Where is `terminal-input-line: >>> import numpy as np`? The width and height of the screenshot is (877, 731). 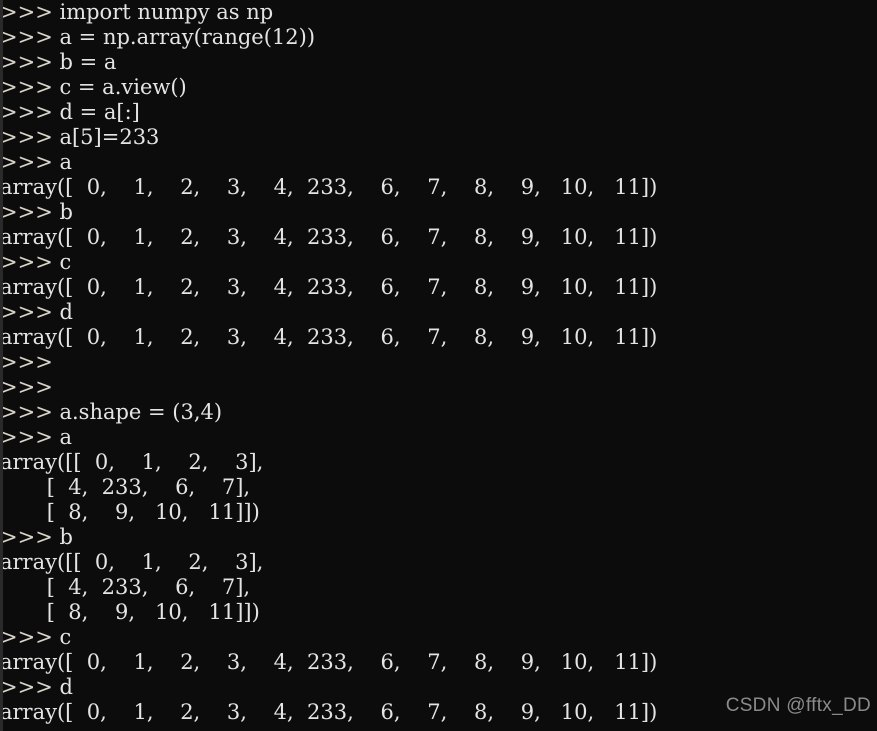 terminal-input-line: >>> import numpy as np is located at coordinates (438, 12).